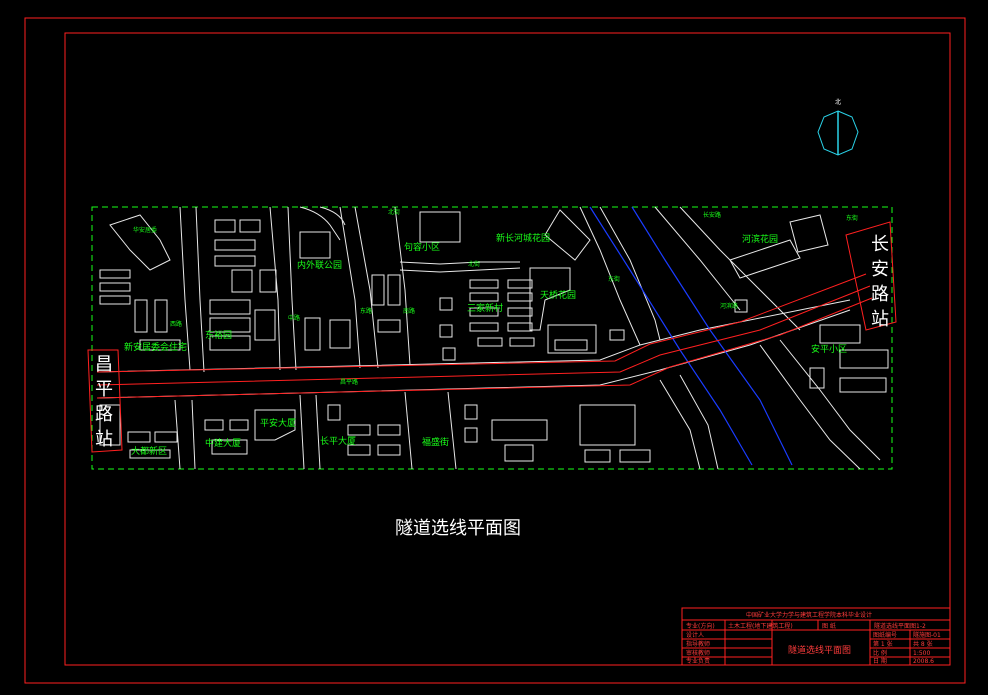  What do you see at coordinates (349, 382) in the screenshot?
I see `label-road-1: 昌平路` at bounding box center [349, 382].